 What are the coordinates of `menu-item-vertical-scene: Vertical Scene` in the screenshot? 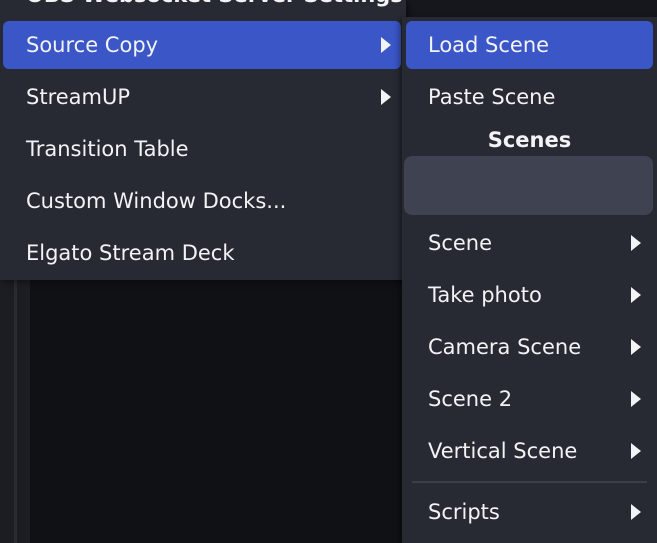 It's located at (529, 451).